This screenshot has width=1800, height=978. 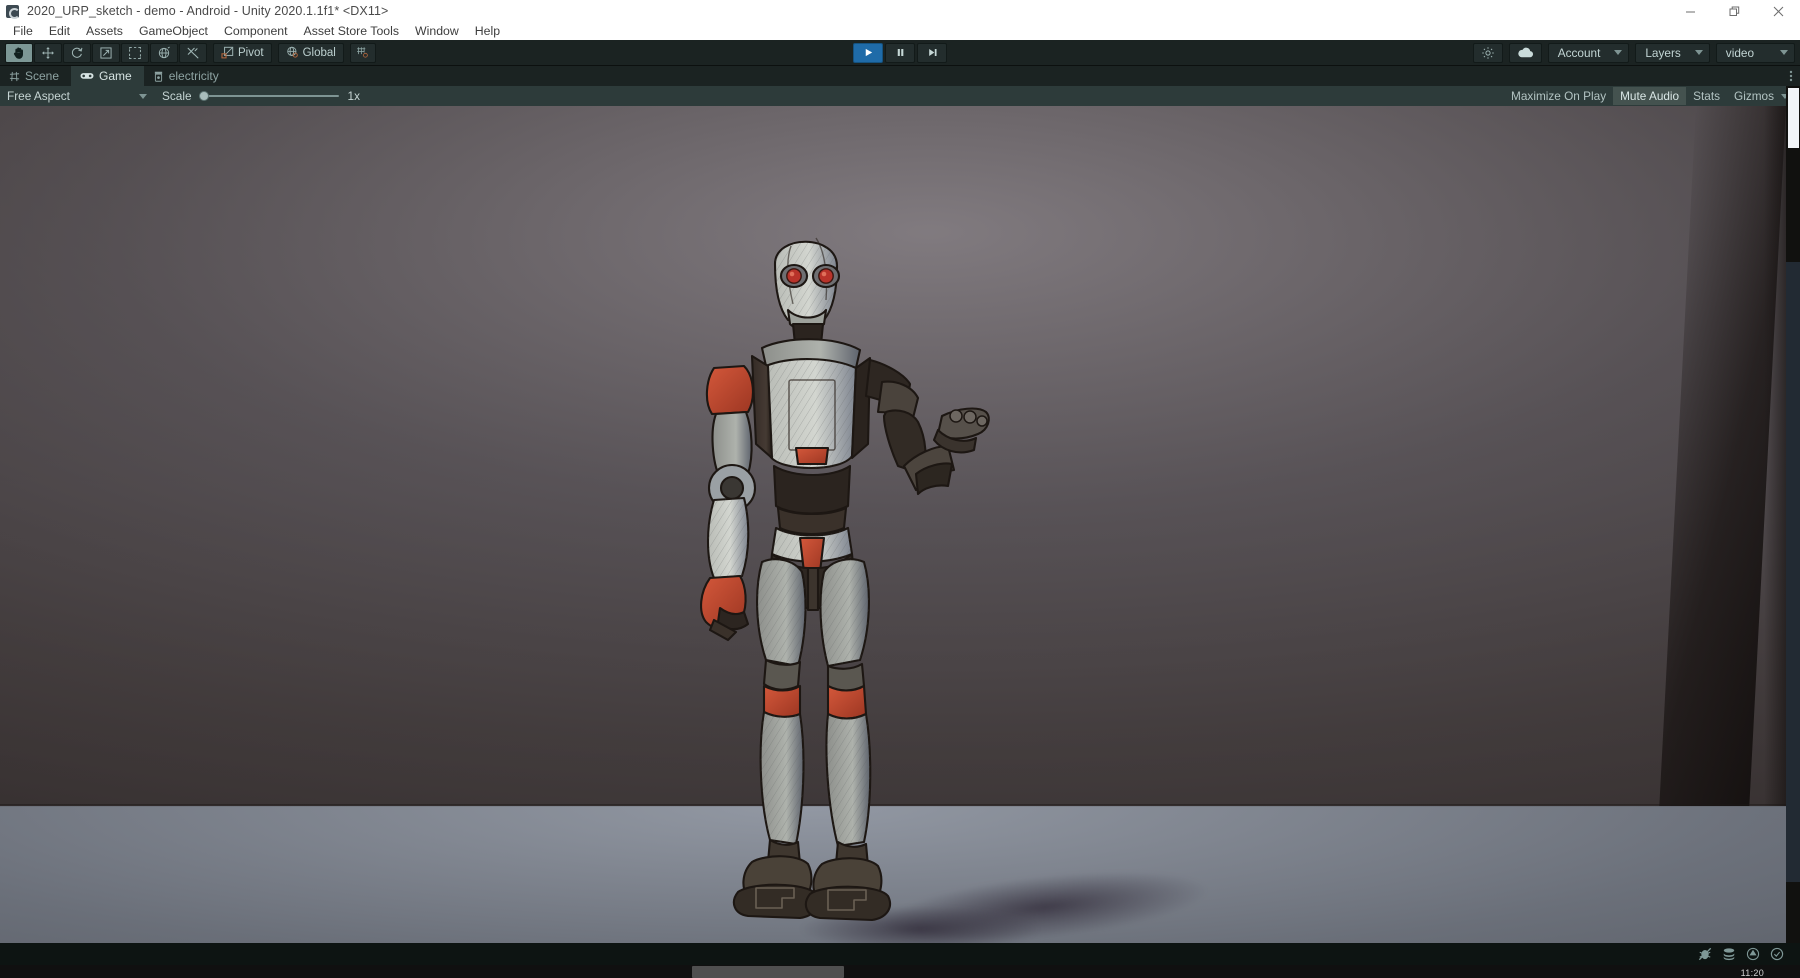 I want to click on scale-slider-group: Scale 1x, so click(x=261, y=96).